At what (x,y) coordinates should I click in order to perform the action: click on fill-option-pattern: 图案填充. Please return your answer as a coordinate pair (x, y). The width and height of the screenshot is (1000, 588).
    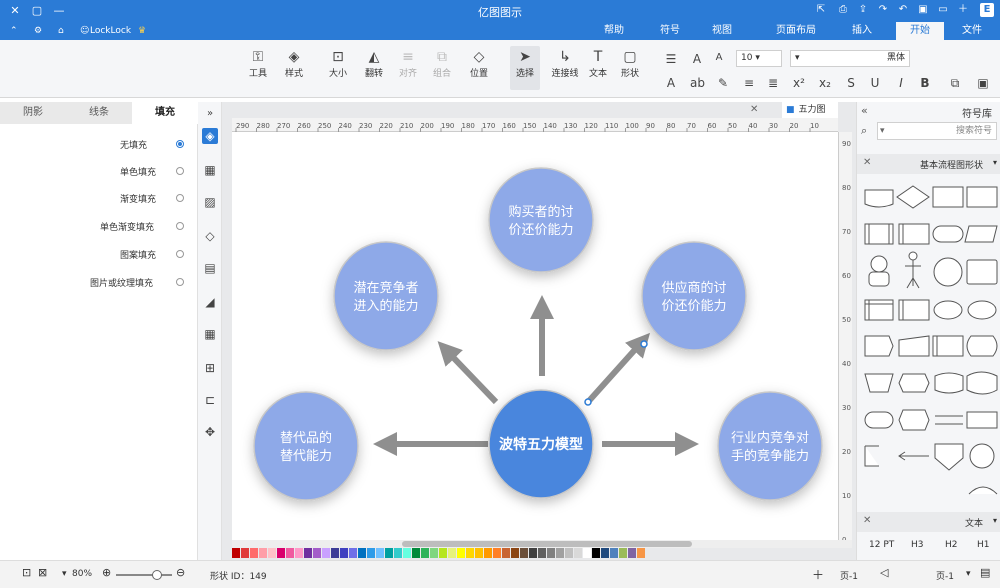
    Looking at the image, I should click on (138, 254).